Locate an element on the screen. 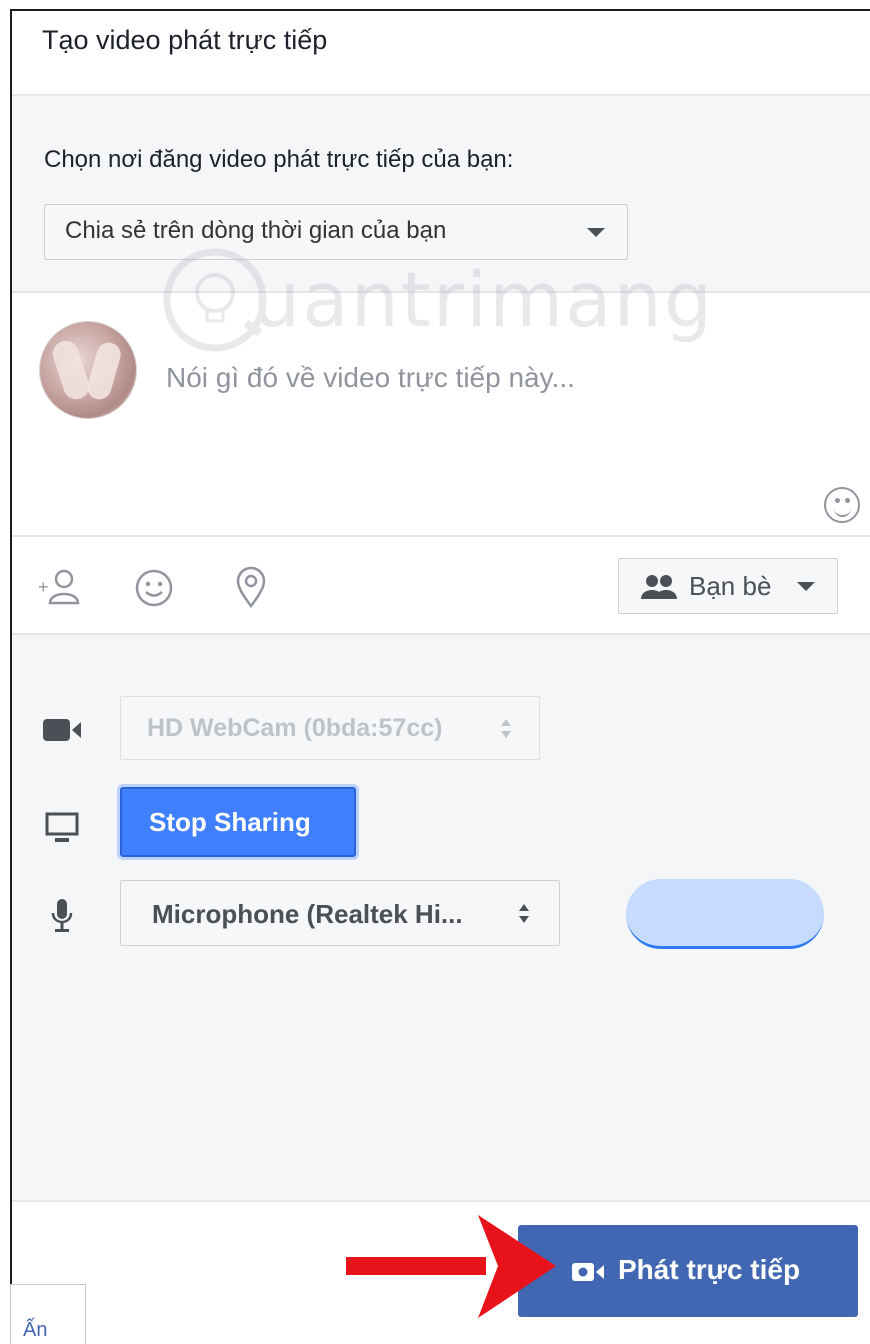  audience-selector: Bạn bè is located at coordinates (728, 586).